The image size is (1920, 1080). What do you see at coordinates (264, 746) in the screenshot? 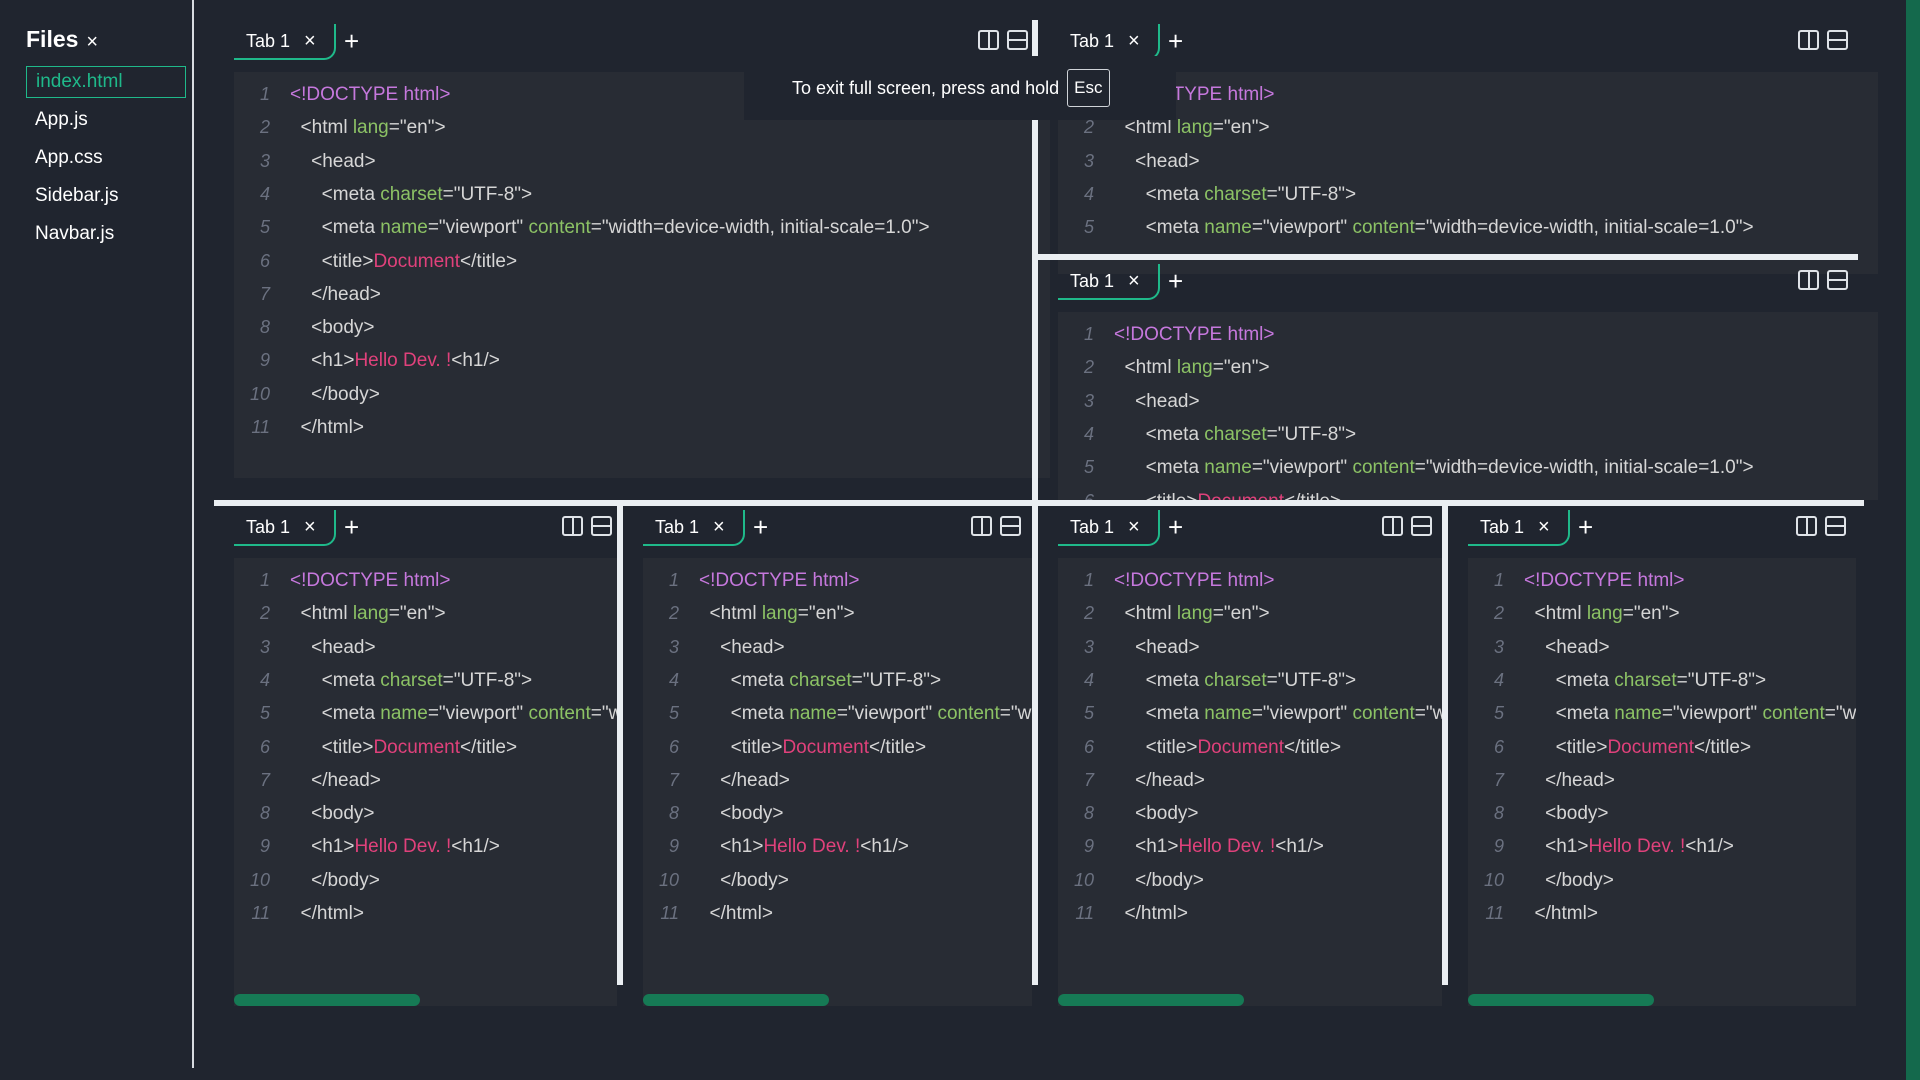
I see `line-number: 6` at bounding box center [264, 746].